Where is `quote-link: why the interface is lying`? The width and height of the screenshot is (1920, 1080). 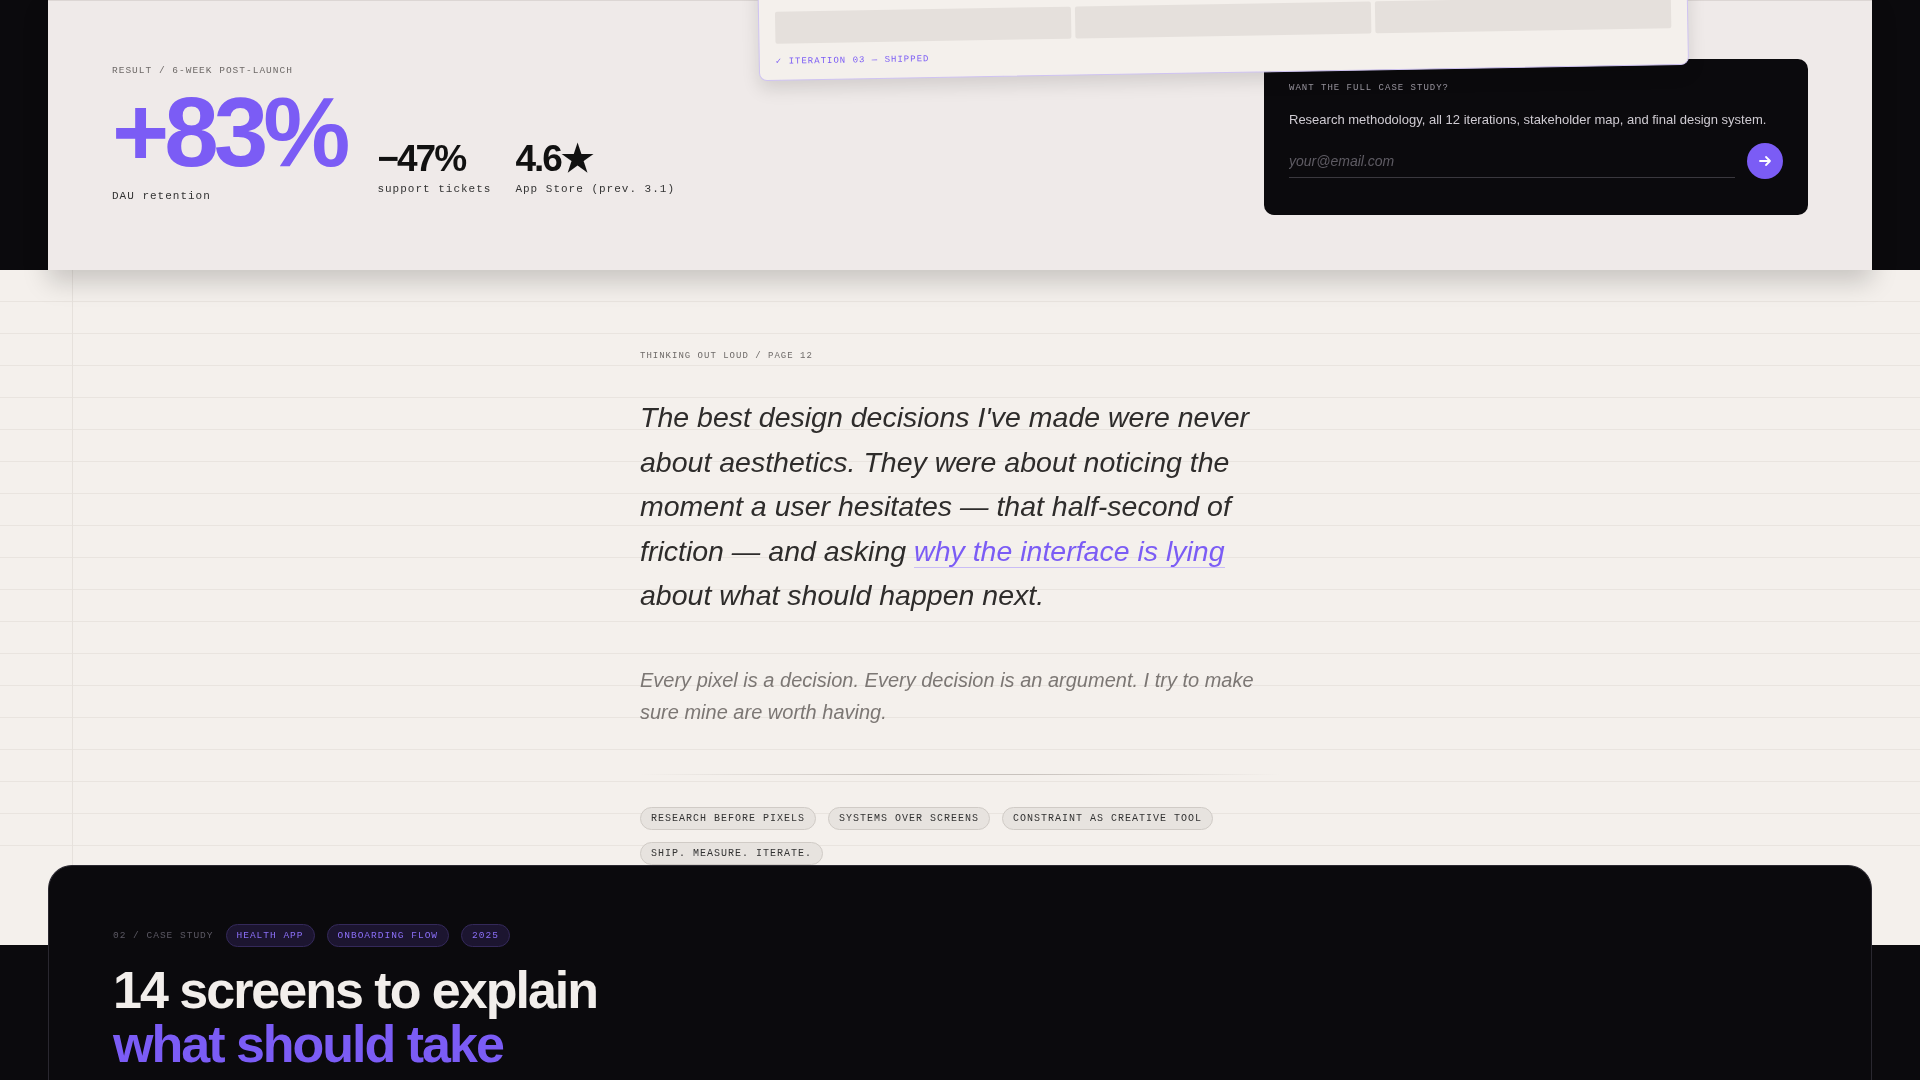 quote-link: why the interface is lying is located at coordinates (1069, 551).